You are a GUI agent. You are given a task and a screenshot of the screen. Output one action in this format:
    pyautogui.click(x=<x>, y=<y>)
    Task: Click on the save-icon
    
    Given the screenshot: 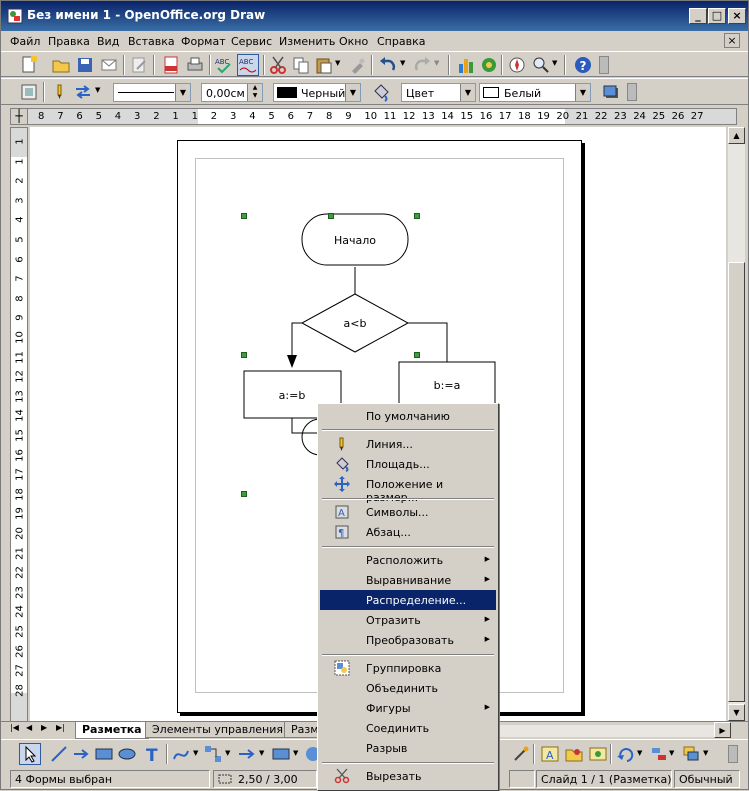 What is the action you would take?
    pyautogui.click(x=85, y=65)
    